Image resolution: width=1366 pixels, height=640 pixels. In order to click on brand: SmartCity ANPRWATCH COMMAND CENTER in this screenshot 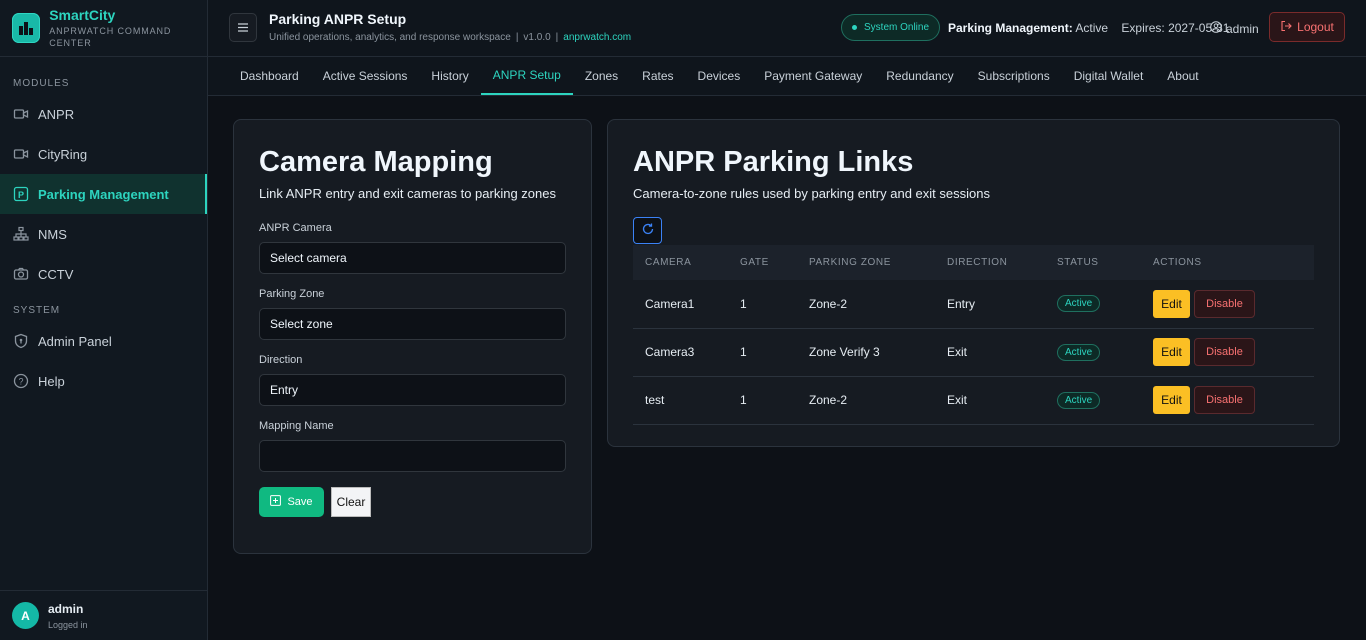, I will do `click(103, 28)`.